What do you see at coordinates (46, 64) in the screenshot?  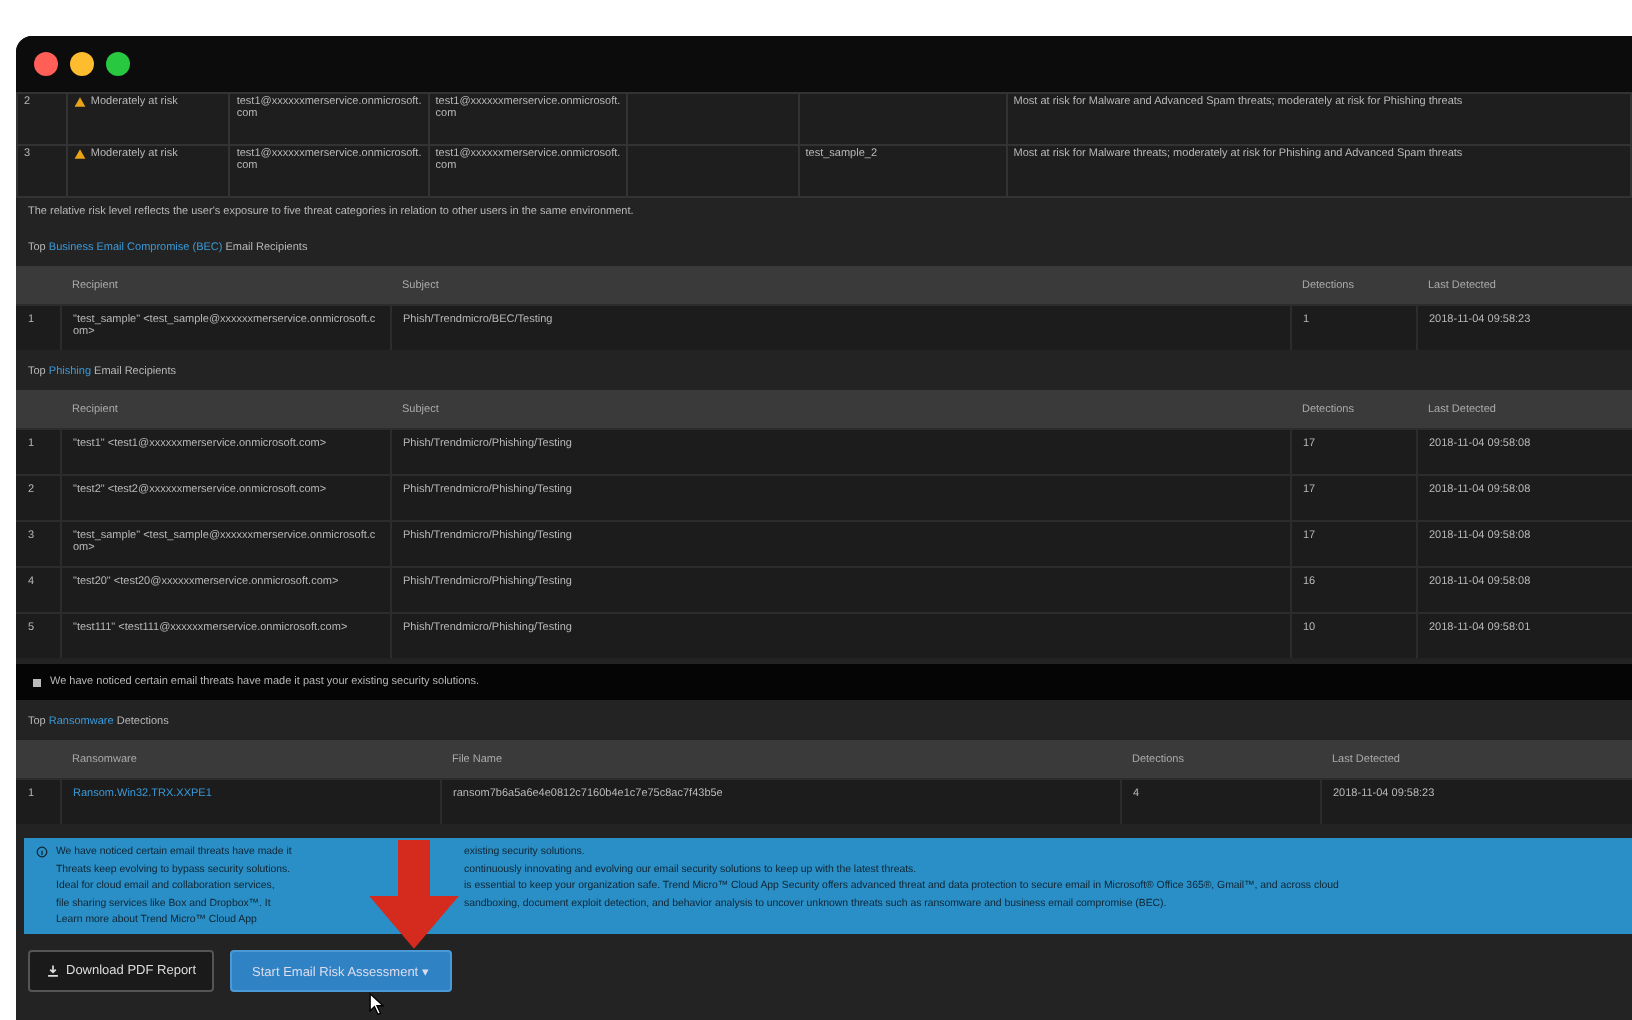 I see `close-button` at bounding box center [46, 64].